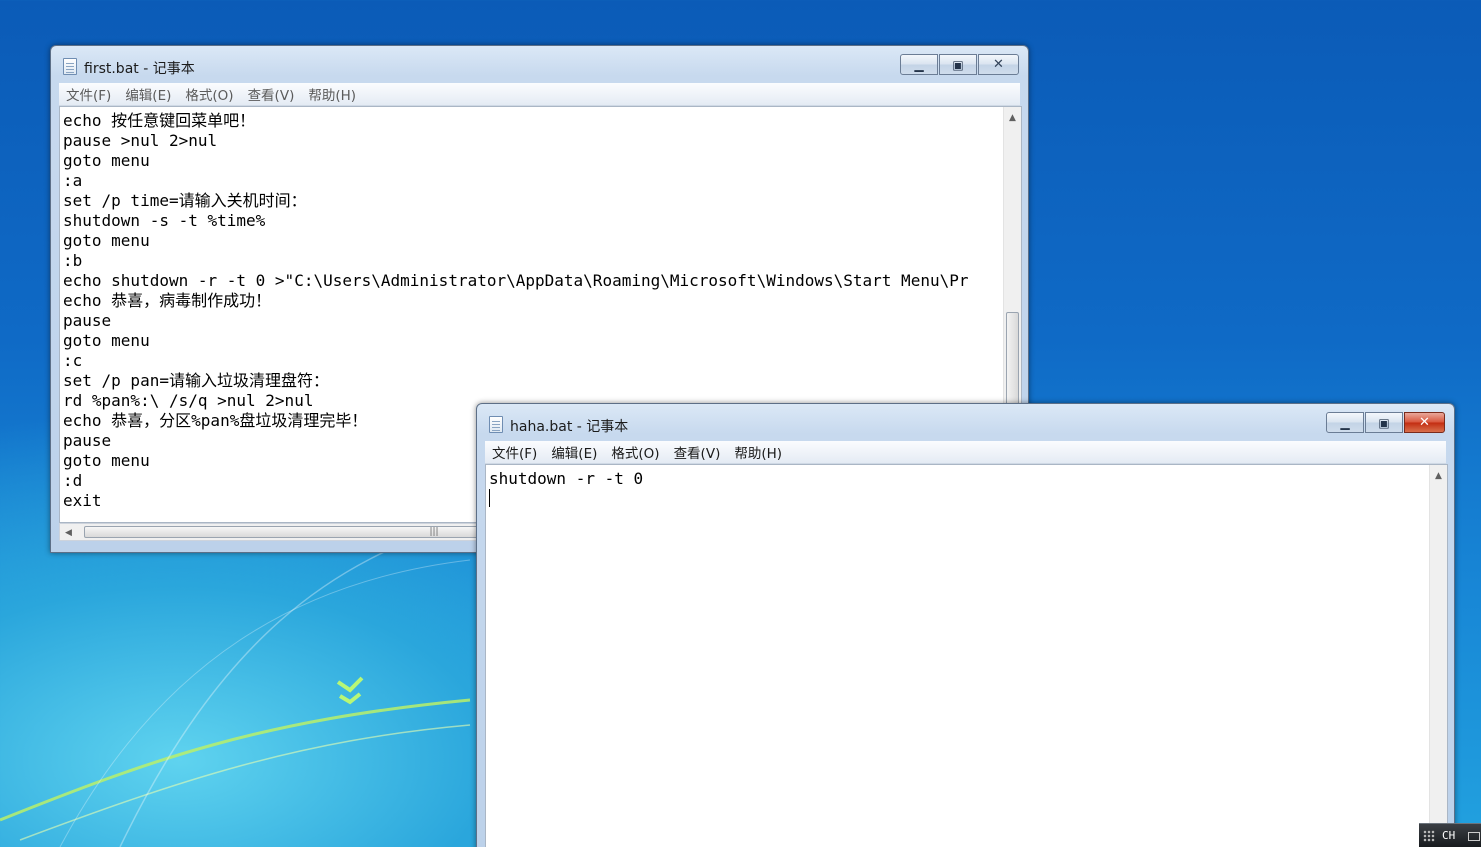 The width and height of the screenshot is (1481, 847). Describe the element at coordinates (965, 422) in the screenshot. I see `title-bar: haha.bat - 记事本 ▁ ▣ ✕` at that location.